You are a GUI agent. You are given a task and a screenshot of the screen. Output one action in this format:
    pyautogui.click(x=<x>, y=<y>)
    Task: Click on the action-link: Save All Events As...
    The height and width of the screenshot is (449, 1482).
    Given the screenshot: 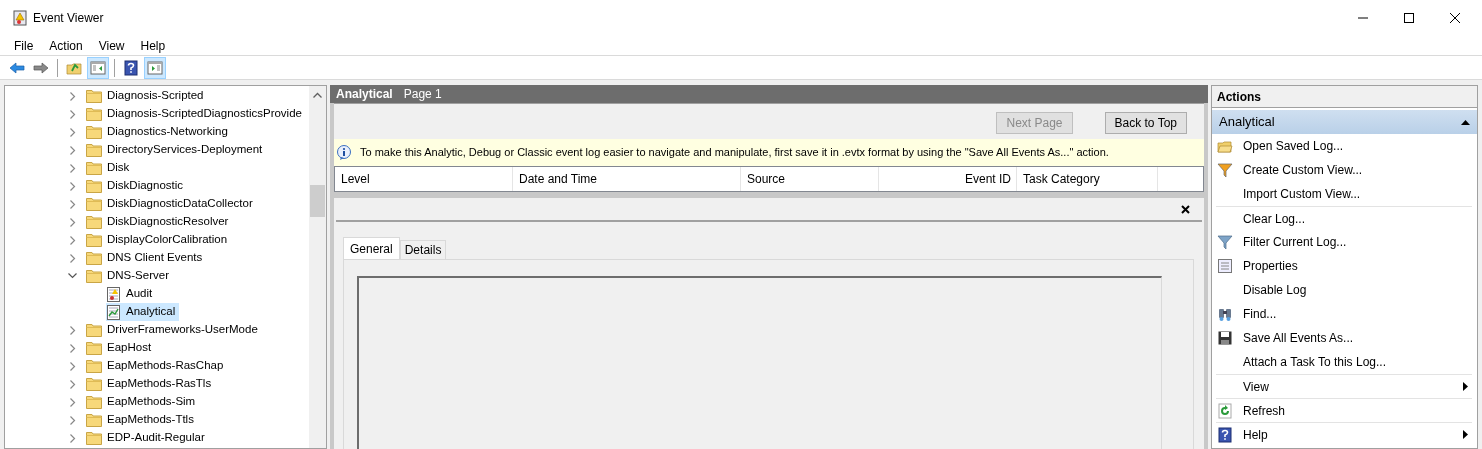 What is the action you would take?
    pyautogui.click(x=1344, y=338)
    